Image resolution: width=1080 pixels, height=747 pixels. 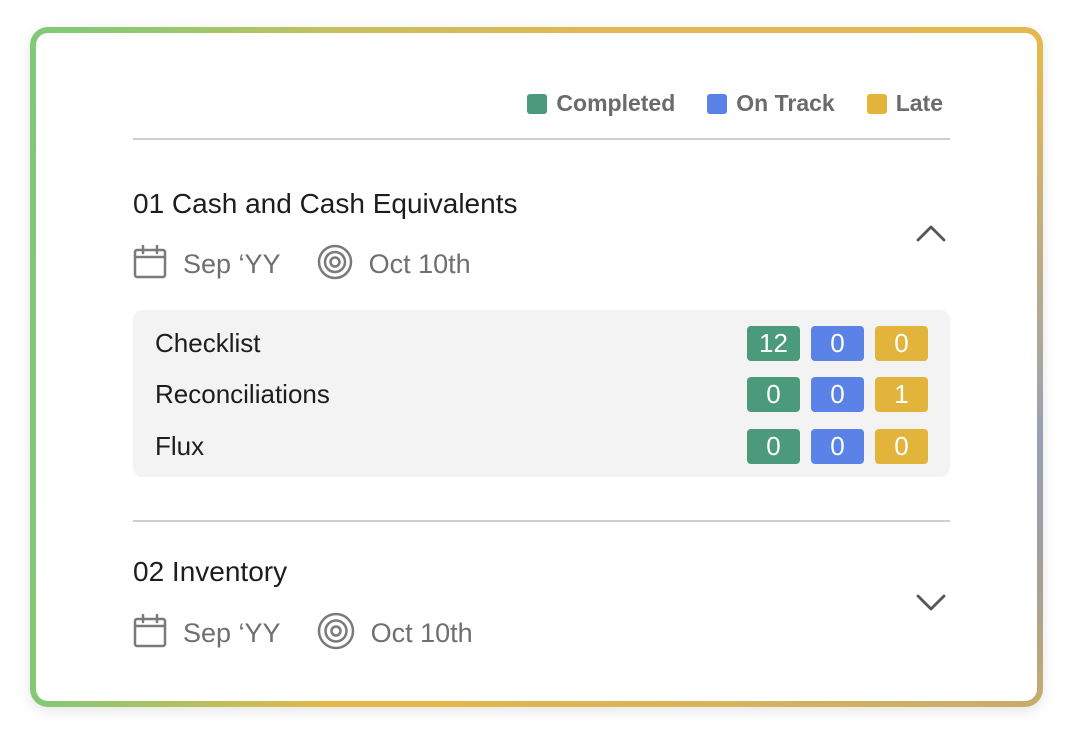 I want to click on row-label: Checklist, so click(x=208, y=342).